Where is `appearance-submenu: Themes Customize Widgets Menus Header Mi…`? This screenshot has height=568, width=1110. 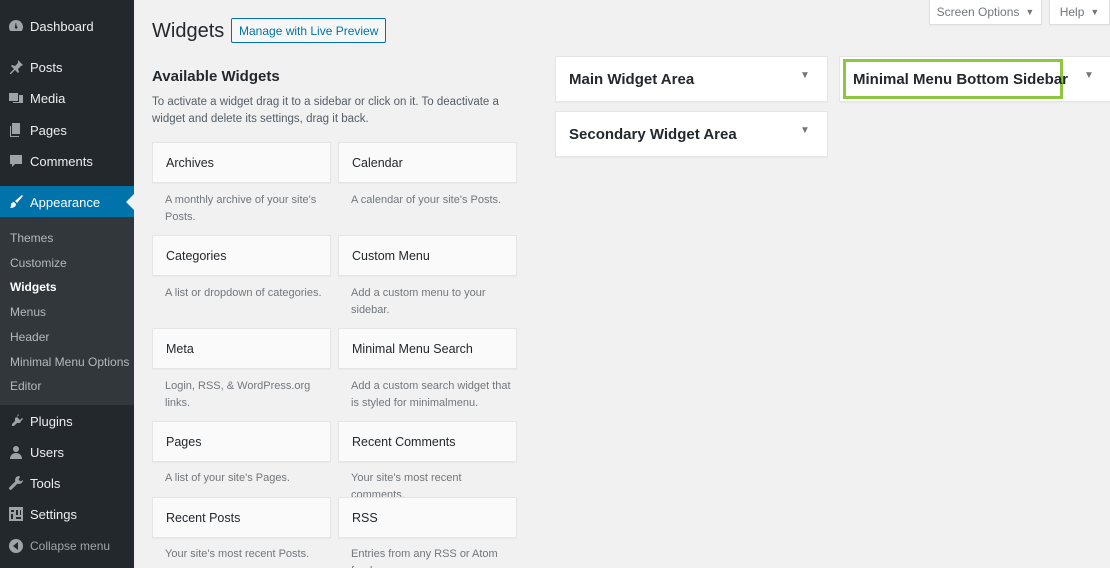 appearance-submenu: Themes Customize Widgets Menus Header Mi… is located at coordinates (67, 311).